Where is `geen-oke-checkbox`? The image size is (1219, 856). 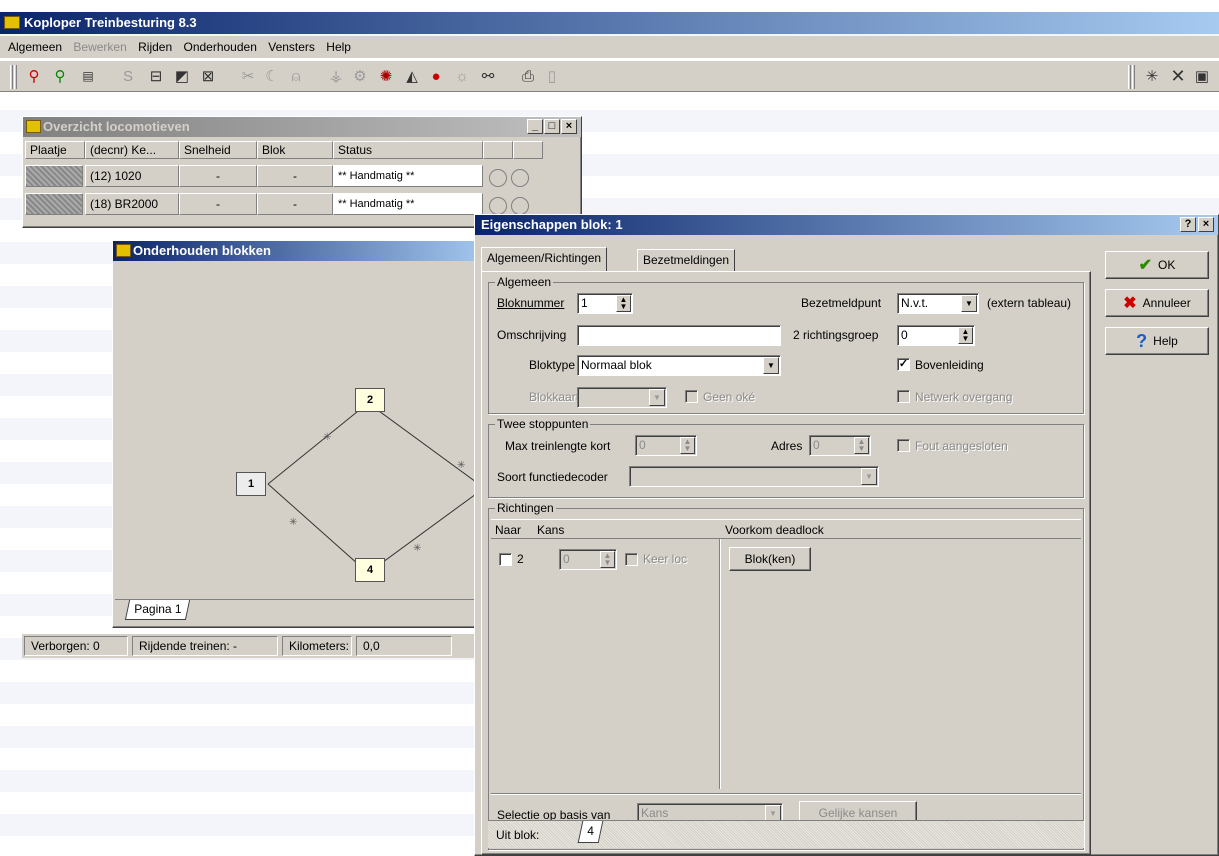
geen-oke-checkbox is located at coordinates (691, 396).